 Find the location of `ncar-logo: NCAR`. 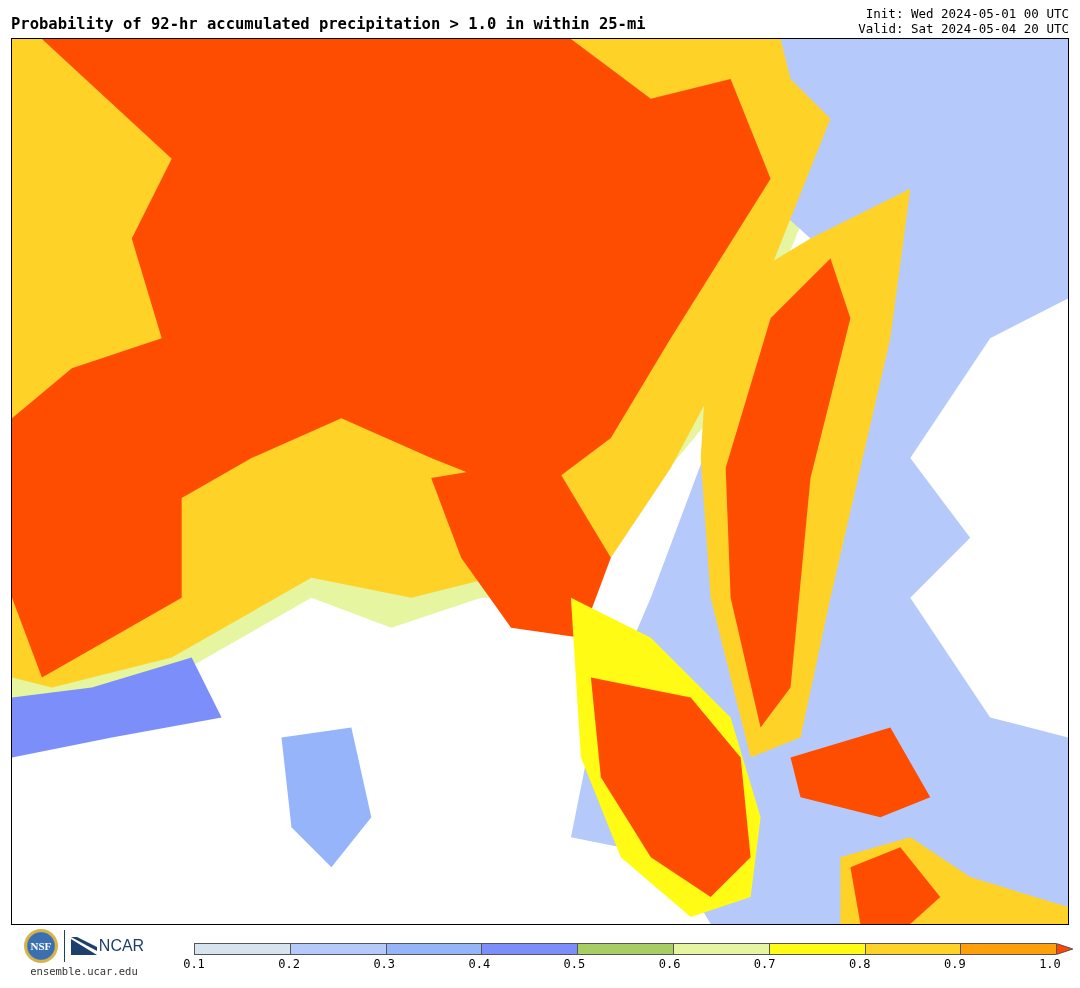

ncar-logo: NCAR is located at coordinates (107, 946).